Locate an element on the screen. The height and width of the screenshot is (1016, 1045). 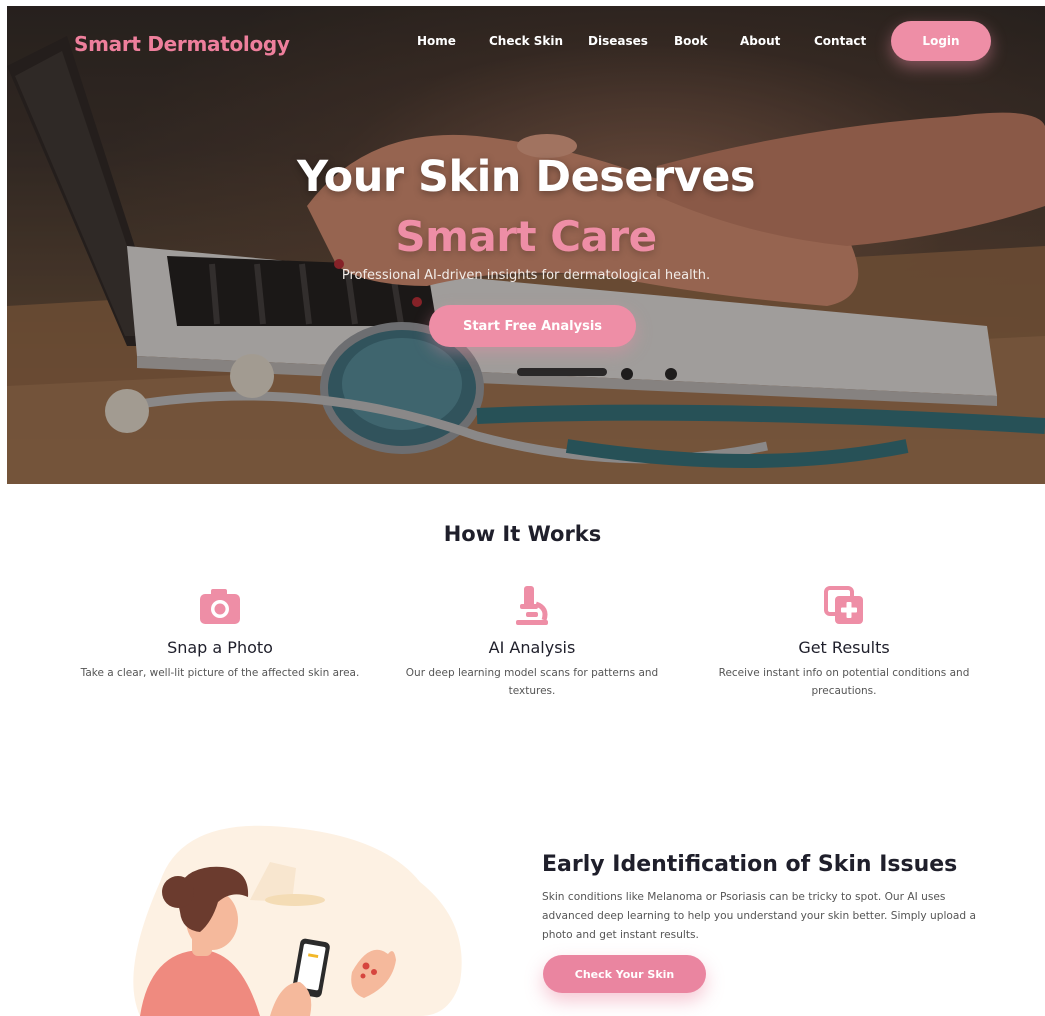
how-it-works-title: How It Works is located at coordinates (522, 534).